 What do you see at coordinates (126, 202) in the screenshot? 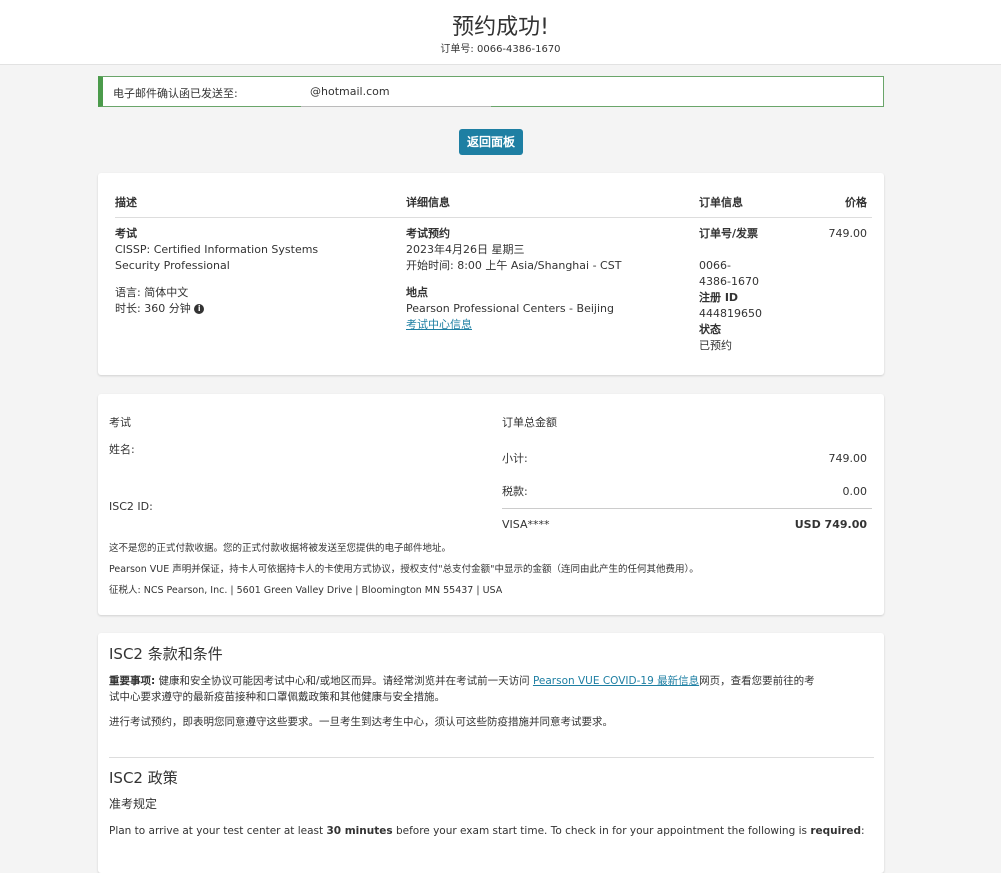
I see `col-header-description: 描述` at bounding box center [126, 202].